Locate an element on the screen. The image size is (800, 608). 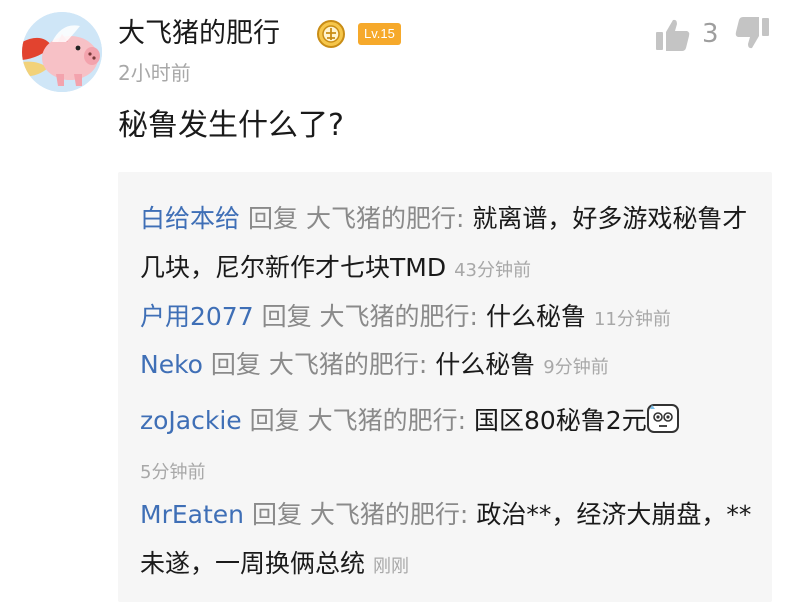
reply-author: zoJackie is located at coordinates (191, 420).